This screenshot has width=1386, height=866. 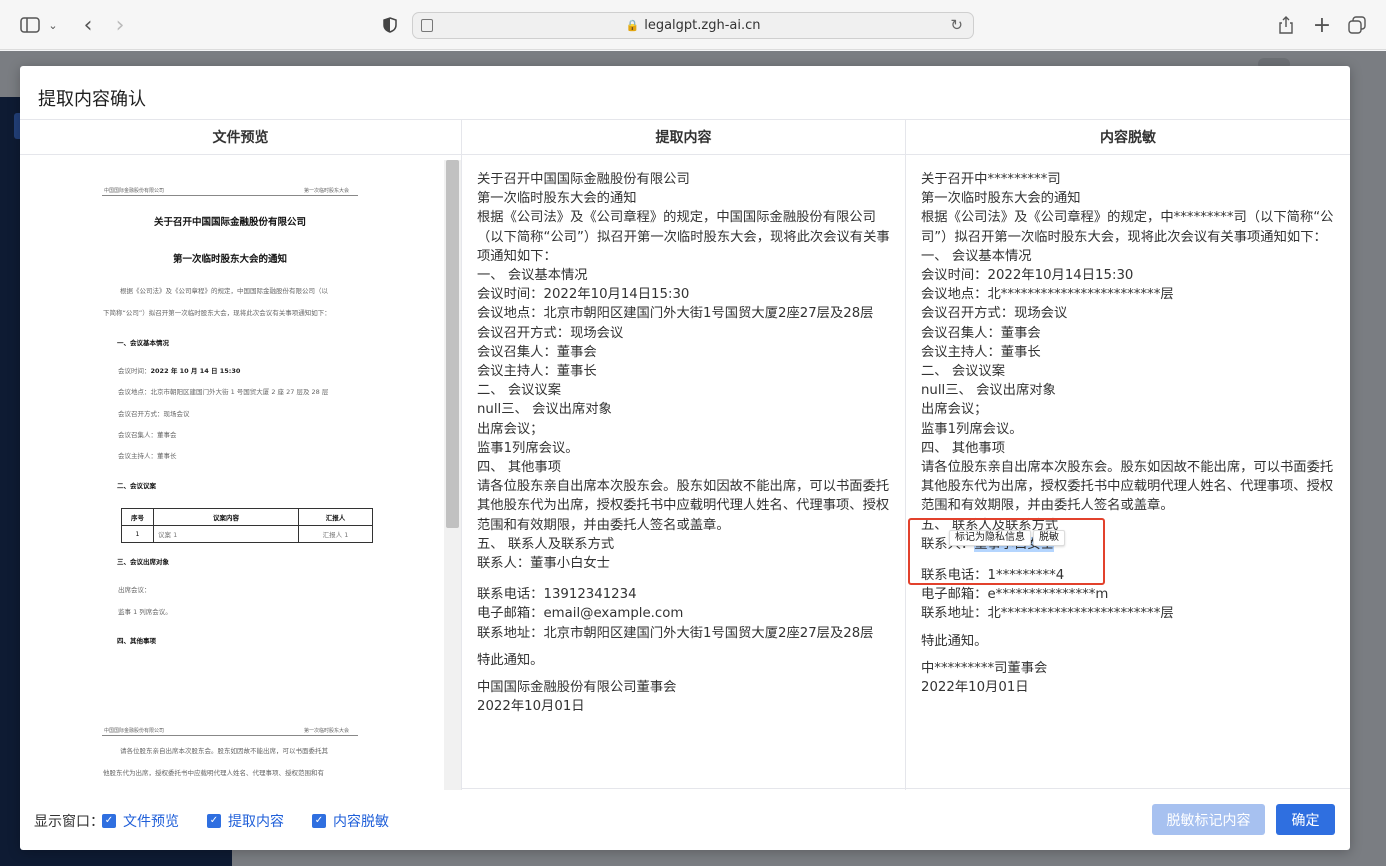 What do you see at coordinates (140, 821) in the screenshot?
I see `checkbox-file-preview: ✓ 文件预览` at bounding box center [140, 821].